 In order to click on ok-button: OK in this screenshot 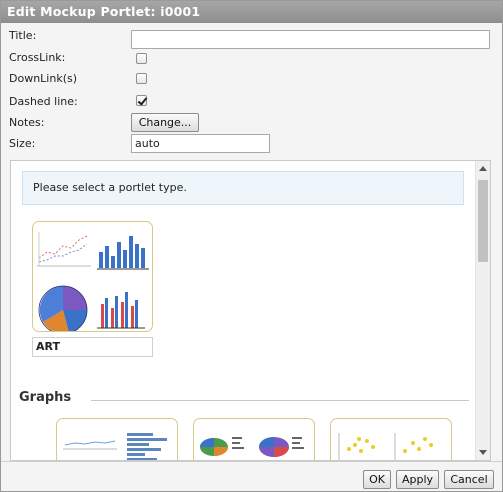, I will do `click(377, 479)`.